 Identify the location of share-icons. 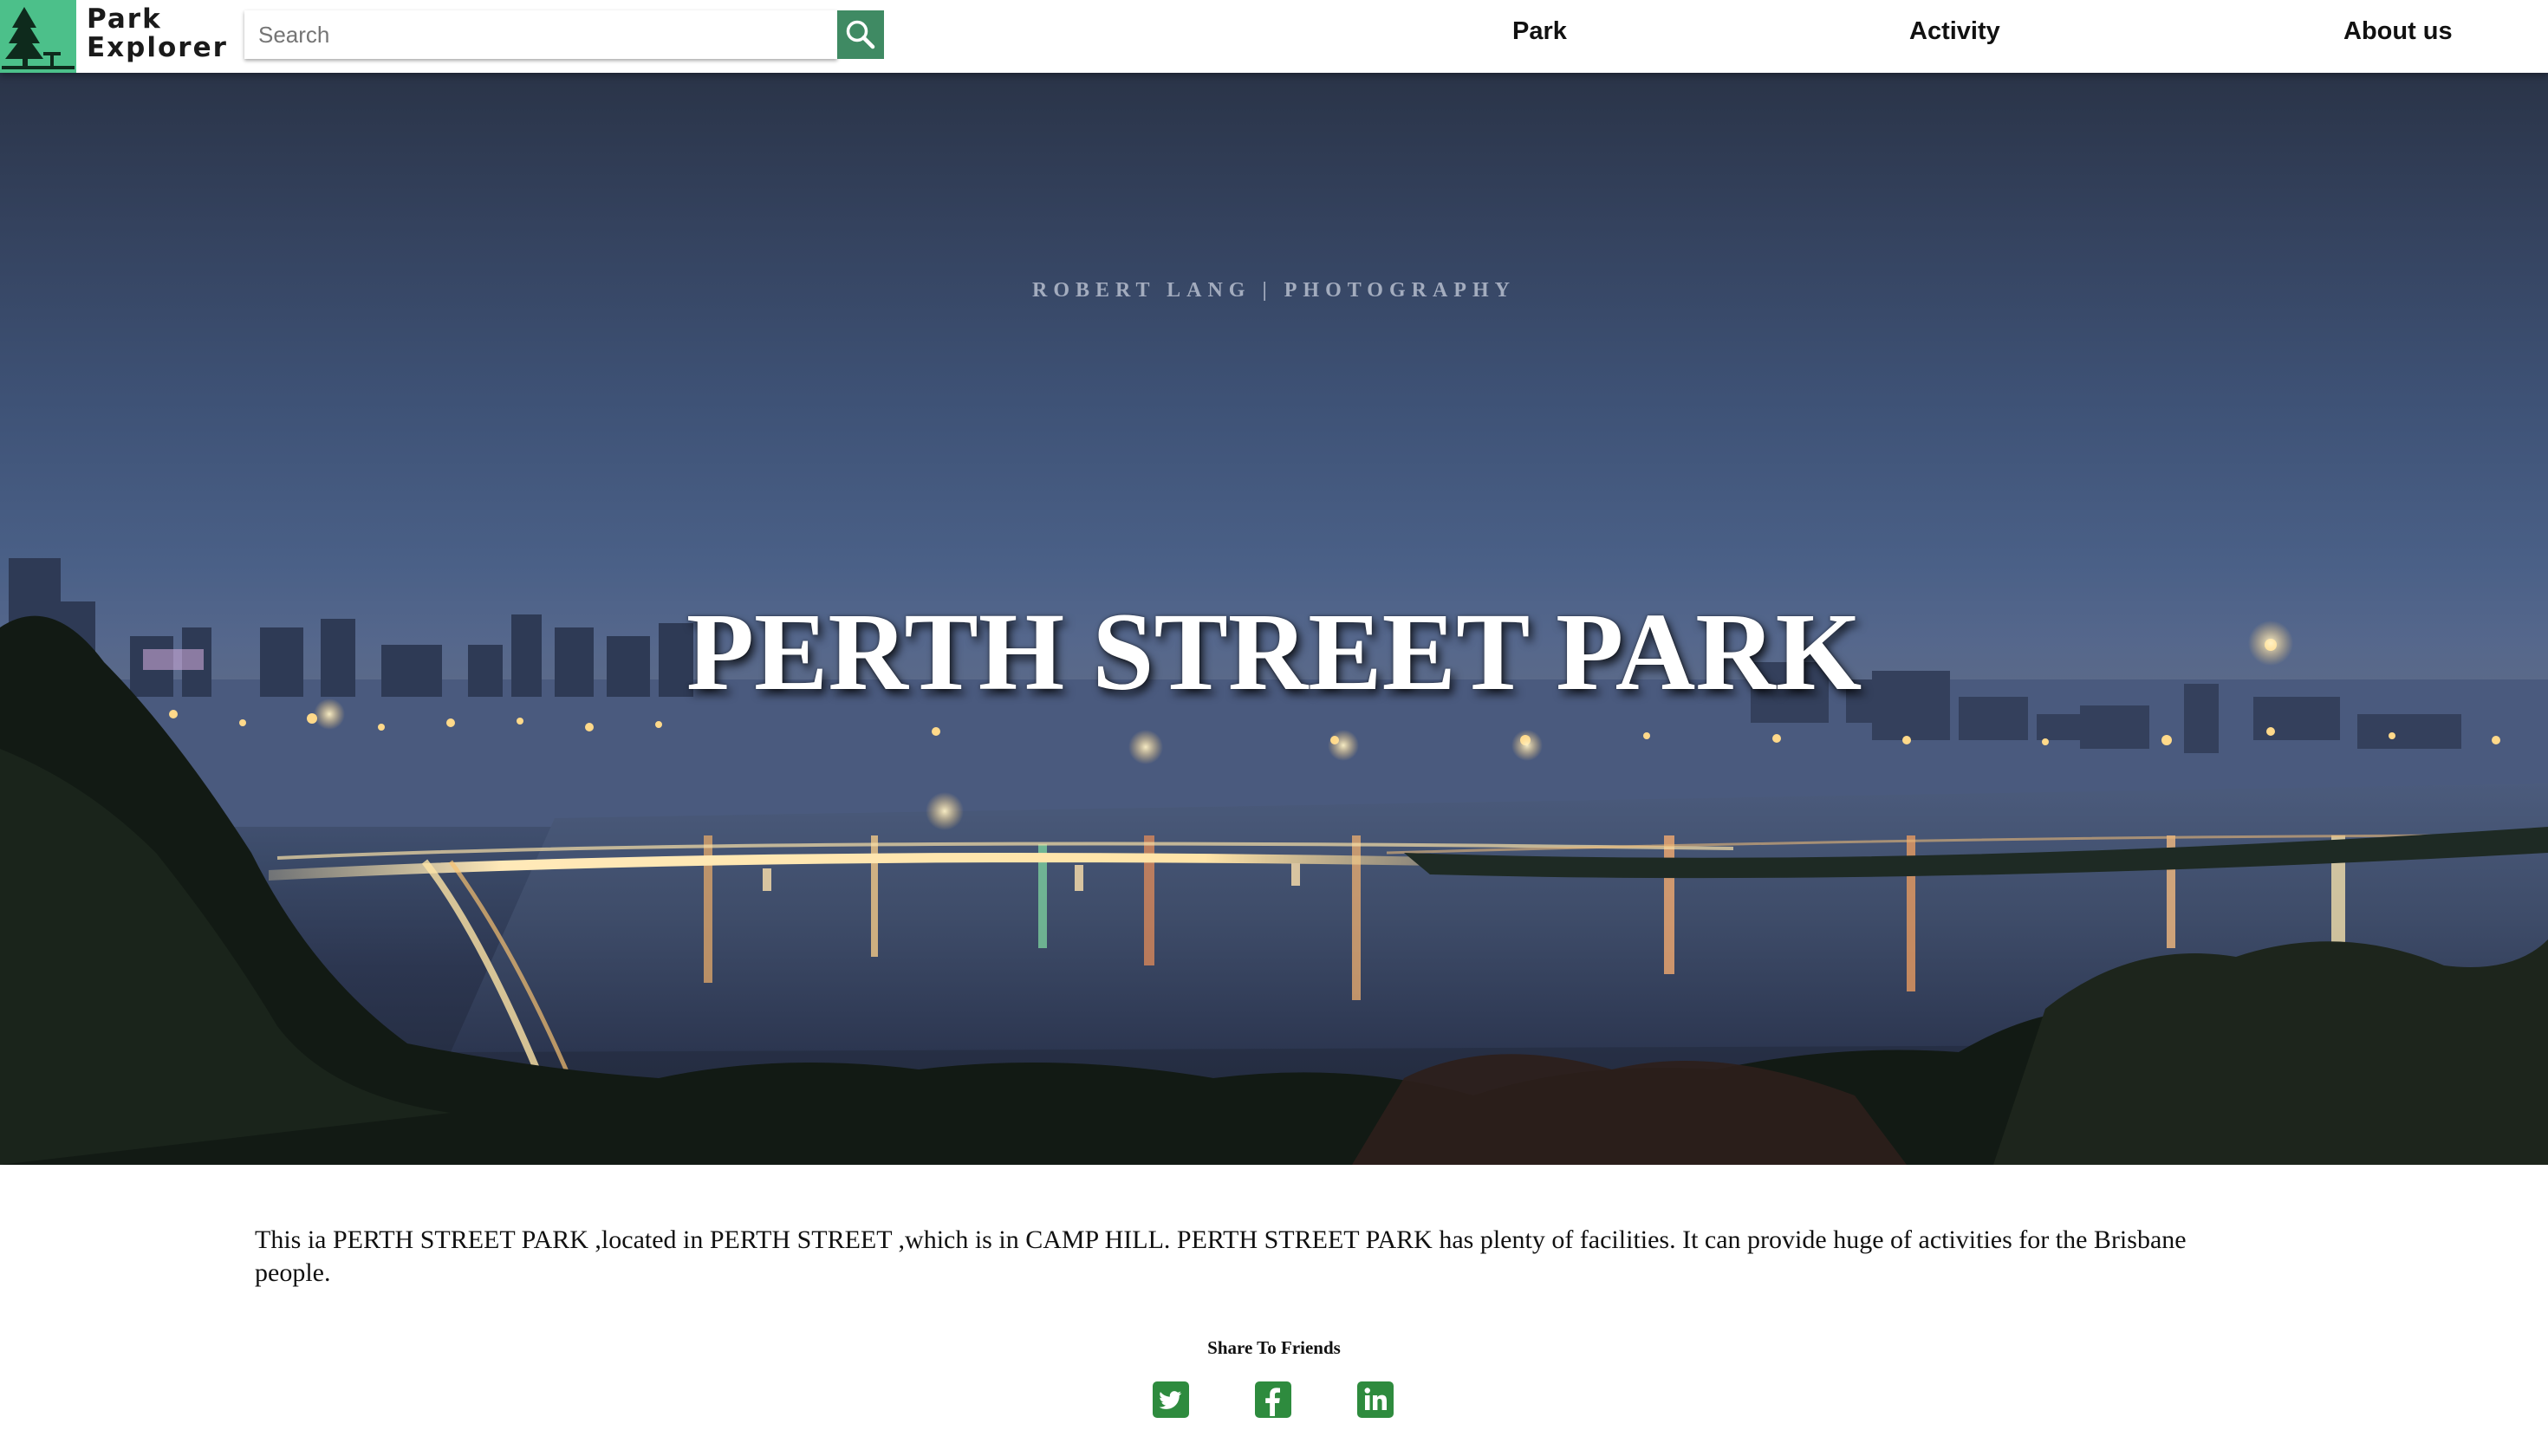
(1274, 1400).